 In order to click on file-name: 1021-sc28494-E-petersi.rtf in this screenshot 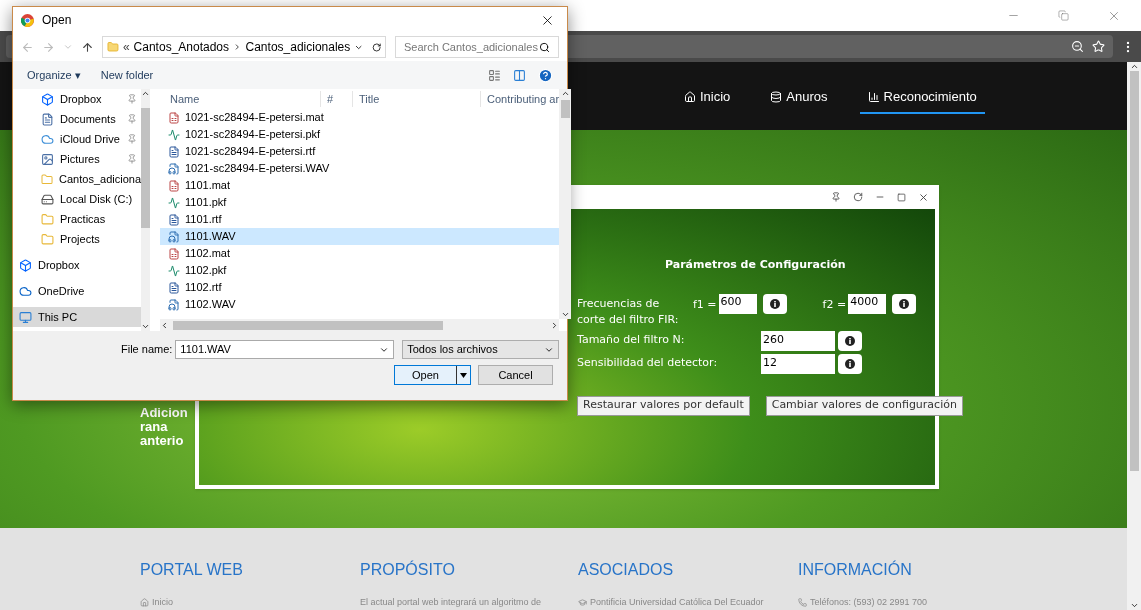, I will do `click(250, 152)`.